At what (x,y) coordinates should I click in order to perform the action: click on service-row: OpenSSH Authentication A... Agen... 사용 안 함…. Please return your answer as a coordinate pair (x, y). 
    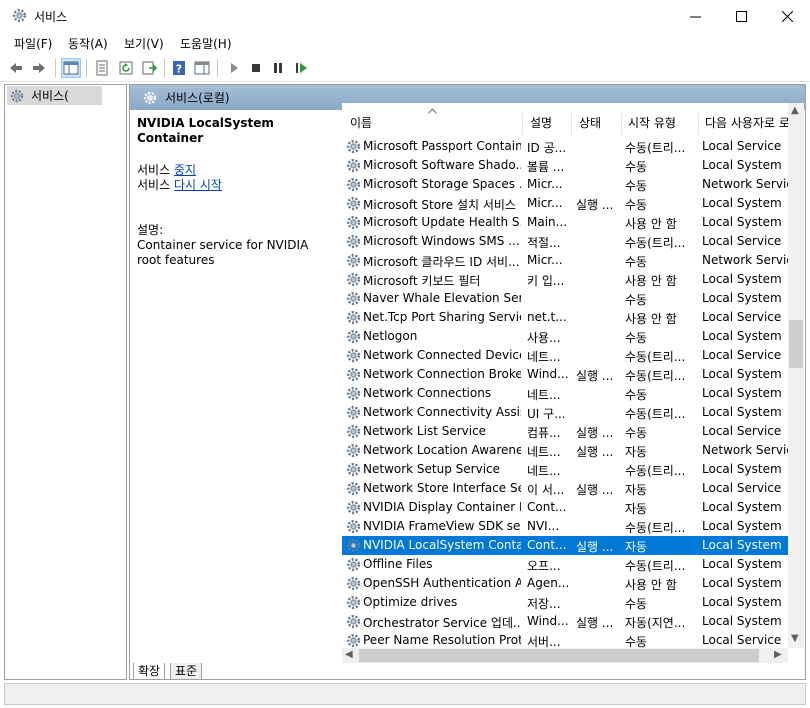
    Looking at the image, I should click on (565, 583).